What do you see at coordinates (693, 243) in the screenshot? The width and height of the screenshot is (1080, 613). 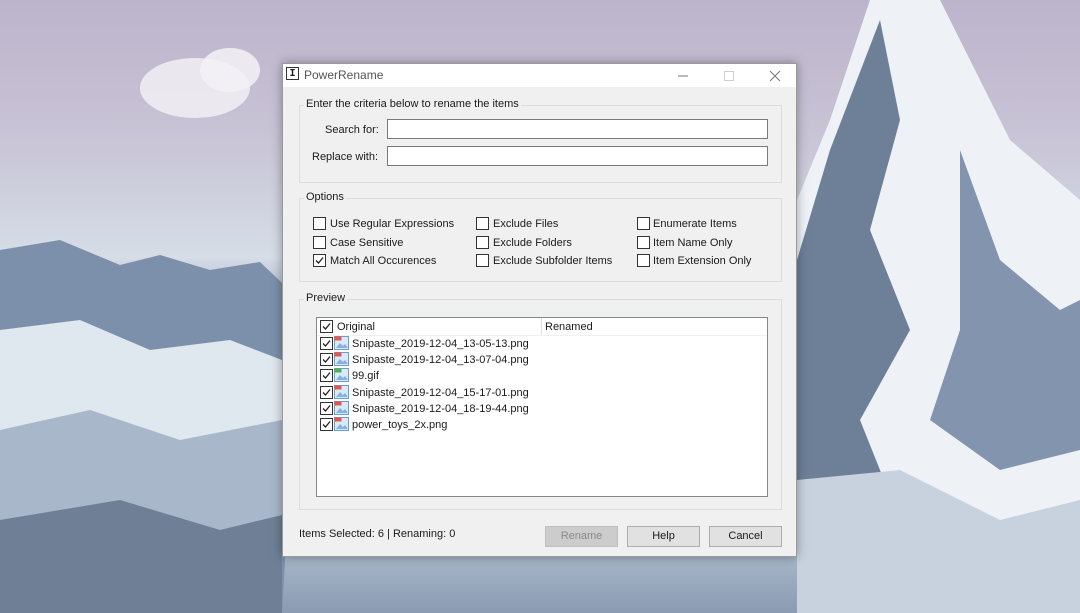 I see `item-name-only-label: Item Name Only` at bounding box center [693, 243].